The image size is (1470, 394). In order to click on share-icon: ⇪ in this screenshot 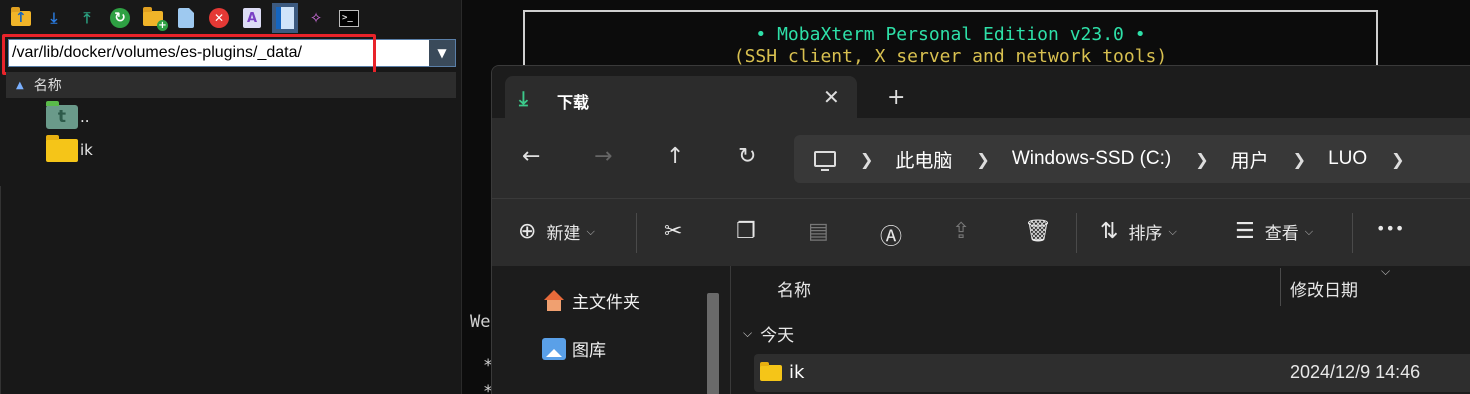, I will do `click(961, 231)`.